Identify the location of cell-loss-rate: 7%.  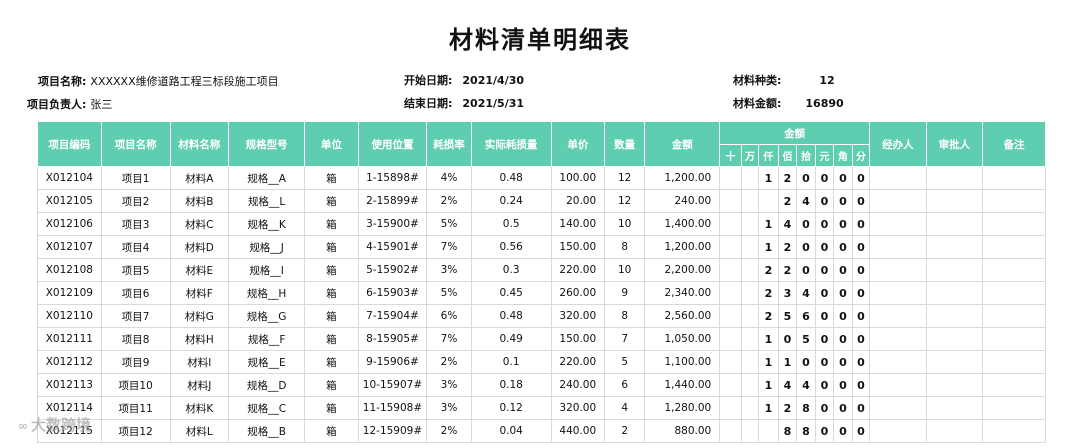
(449, 339).